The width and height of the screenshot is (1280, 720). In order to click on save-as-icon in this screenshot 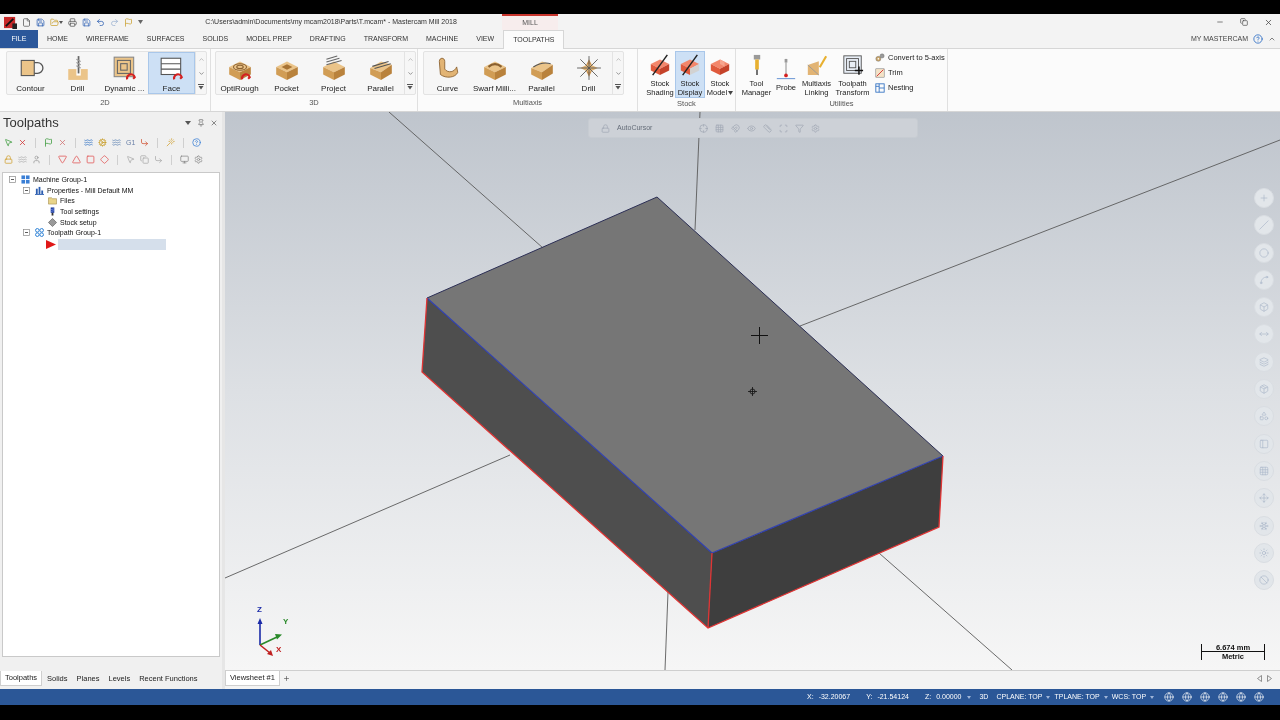, I will do `click(86, 22)`.